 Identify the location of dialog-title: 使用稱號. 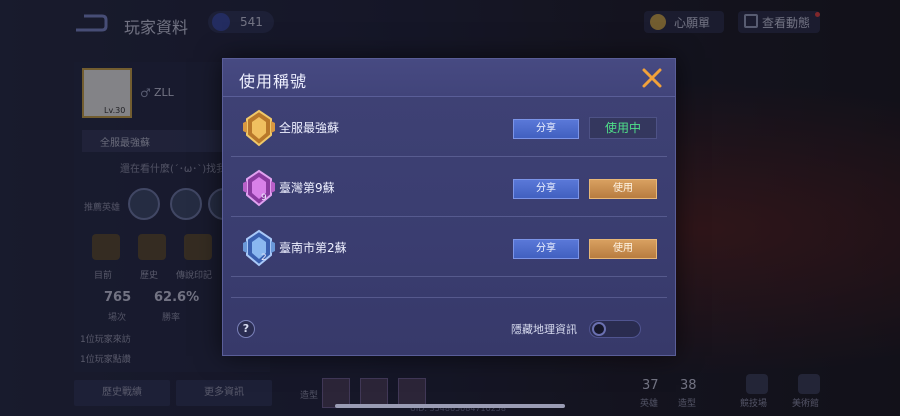
(273, 81).